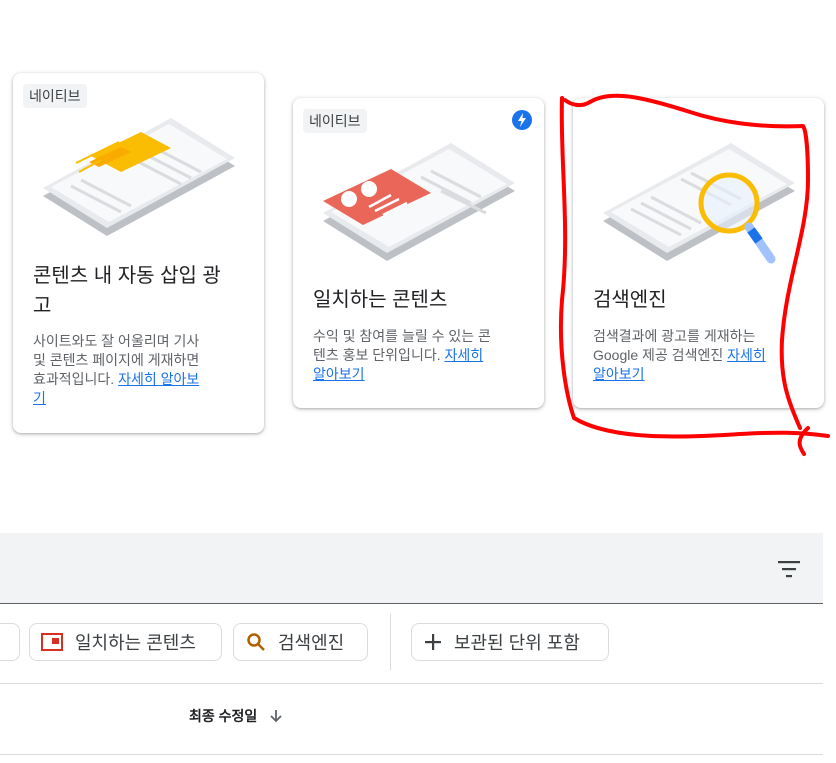 The image size is (836, 763). Describe the element at coordinates (76, 379) in the screenshot. I see `card-desc-text: 효과적입니다.` at that location.